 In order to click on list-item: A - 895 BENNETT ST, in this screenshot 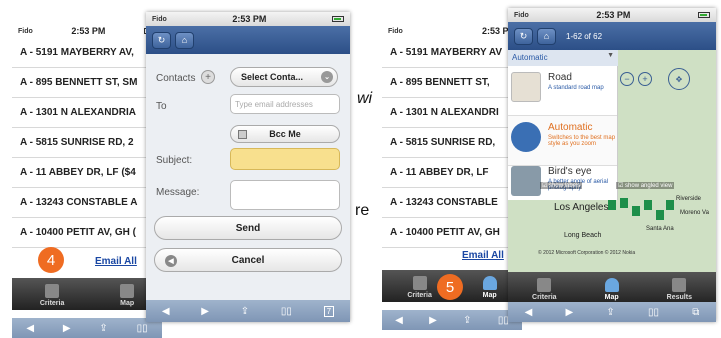, I will do `click(452, 83)`.